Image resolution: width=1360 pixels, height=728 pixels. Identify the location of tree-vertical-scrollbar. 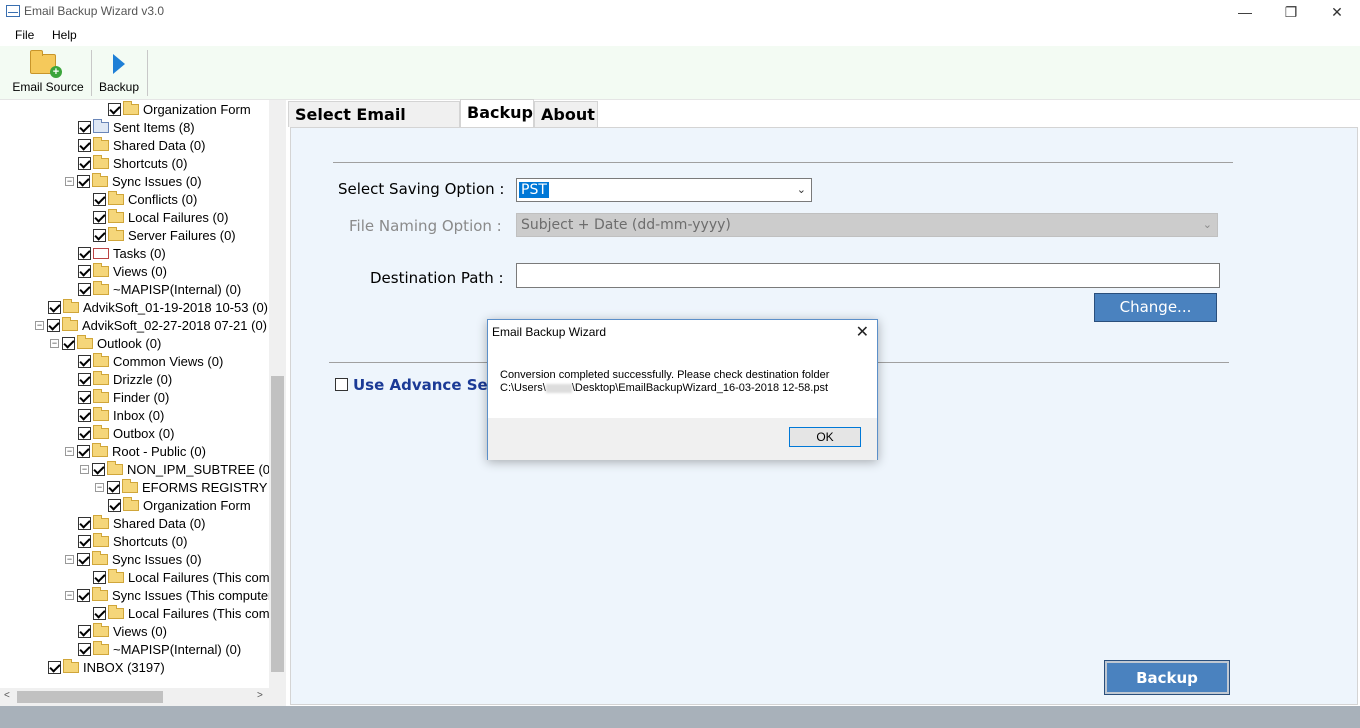
(277, 394).